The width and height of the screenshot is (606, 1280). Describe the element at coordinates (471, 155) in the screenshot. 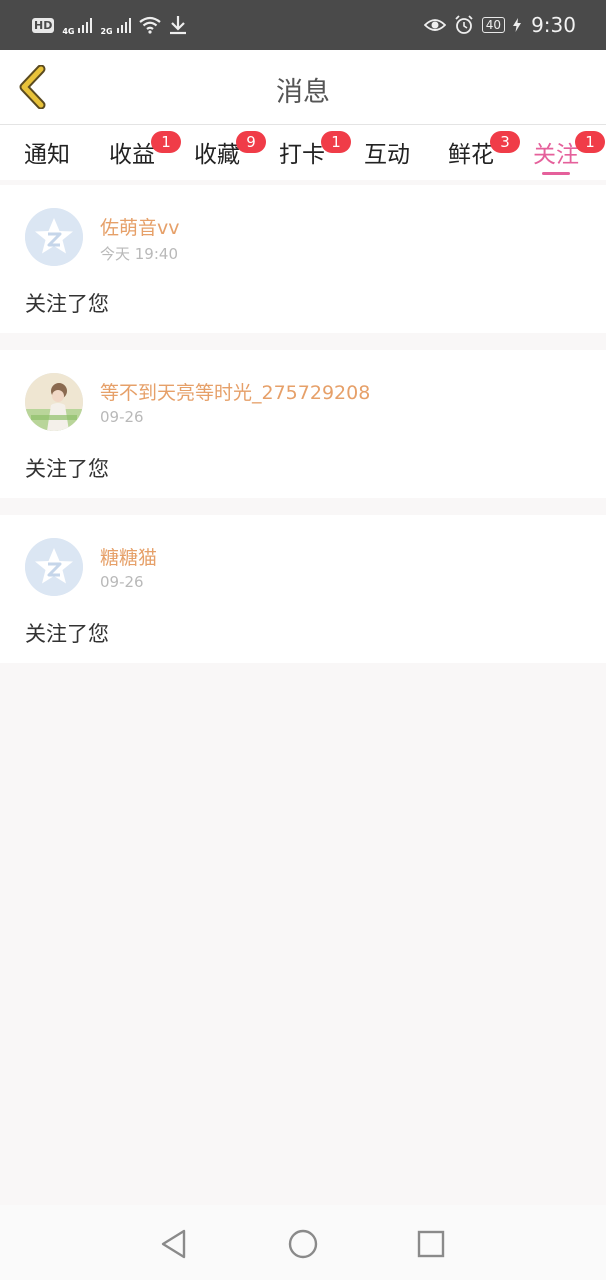

I see `tab-label: 鲜花` at that location.